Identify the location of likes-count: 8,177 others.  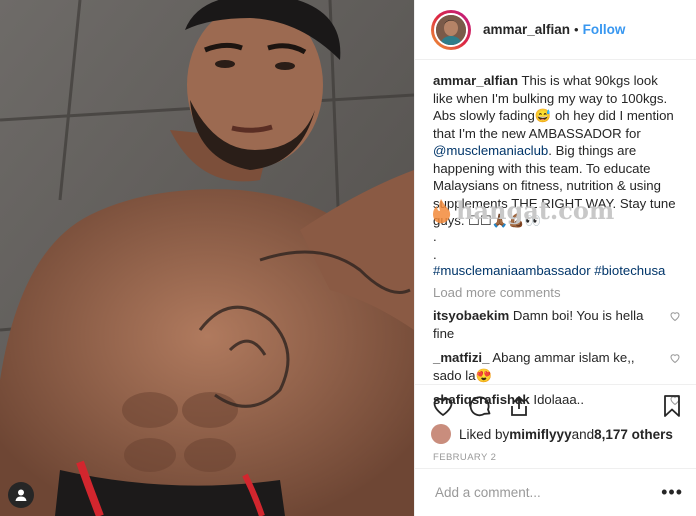
(633, 434).